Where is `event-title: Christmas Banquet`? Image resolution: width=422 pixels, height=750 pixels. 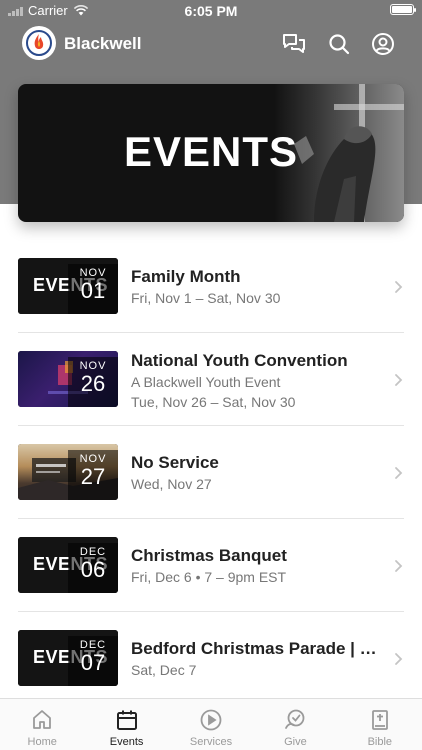 event-title: Christmas Banquet is located at coordinates (209, 555).